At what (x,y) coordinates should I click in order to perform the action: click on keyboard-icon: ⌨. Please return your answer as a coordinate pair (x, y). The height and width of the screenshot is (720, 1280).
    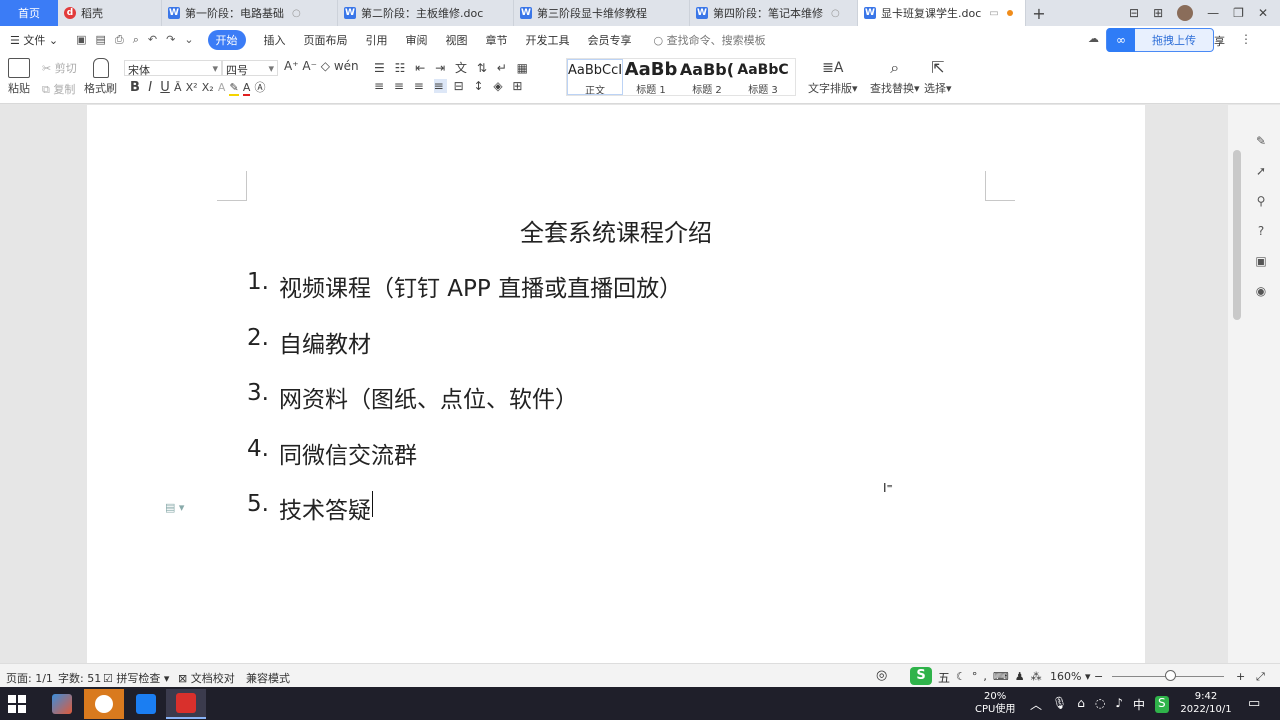
    Looking at the image, I should click on (1004, 676).